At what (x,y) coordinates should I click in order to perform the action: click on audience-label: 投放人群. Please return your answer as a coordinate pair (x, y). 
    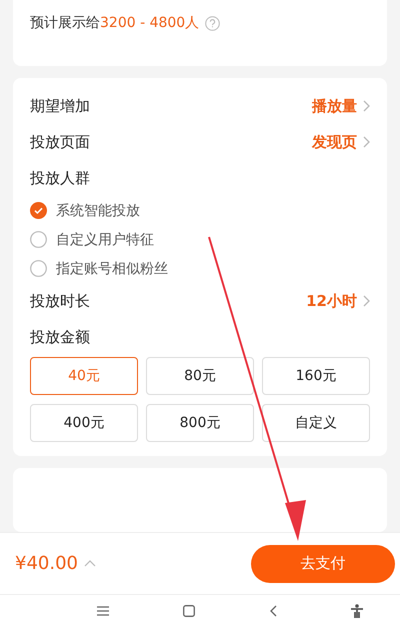
    Looking at the image, I should click on (60, 178).